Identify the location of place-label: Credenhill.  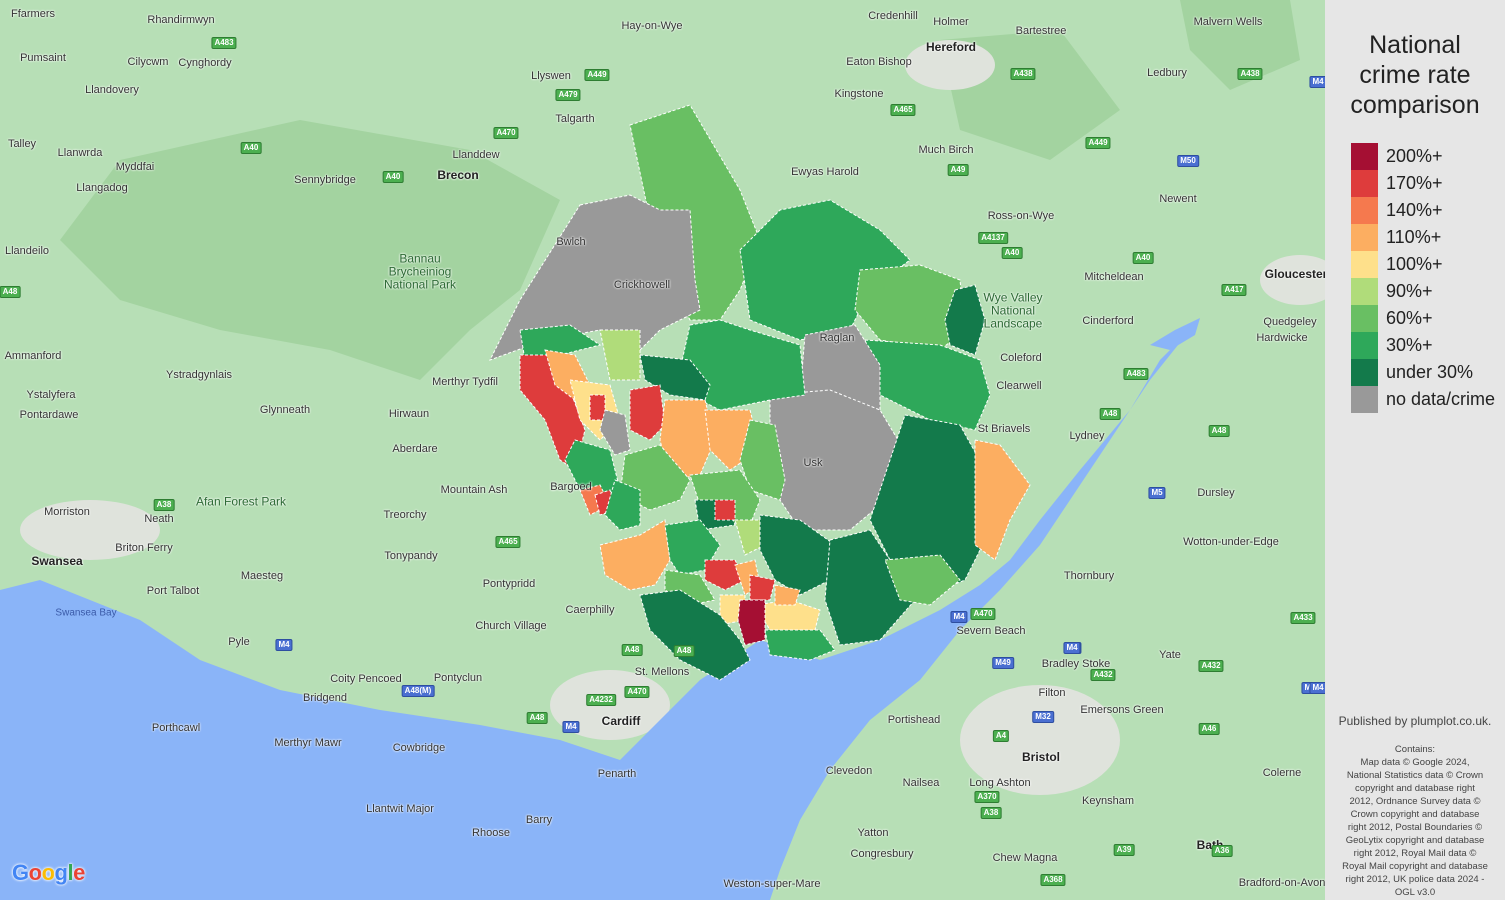
(893, 16).